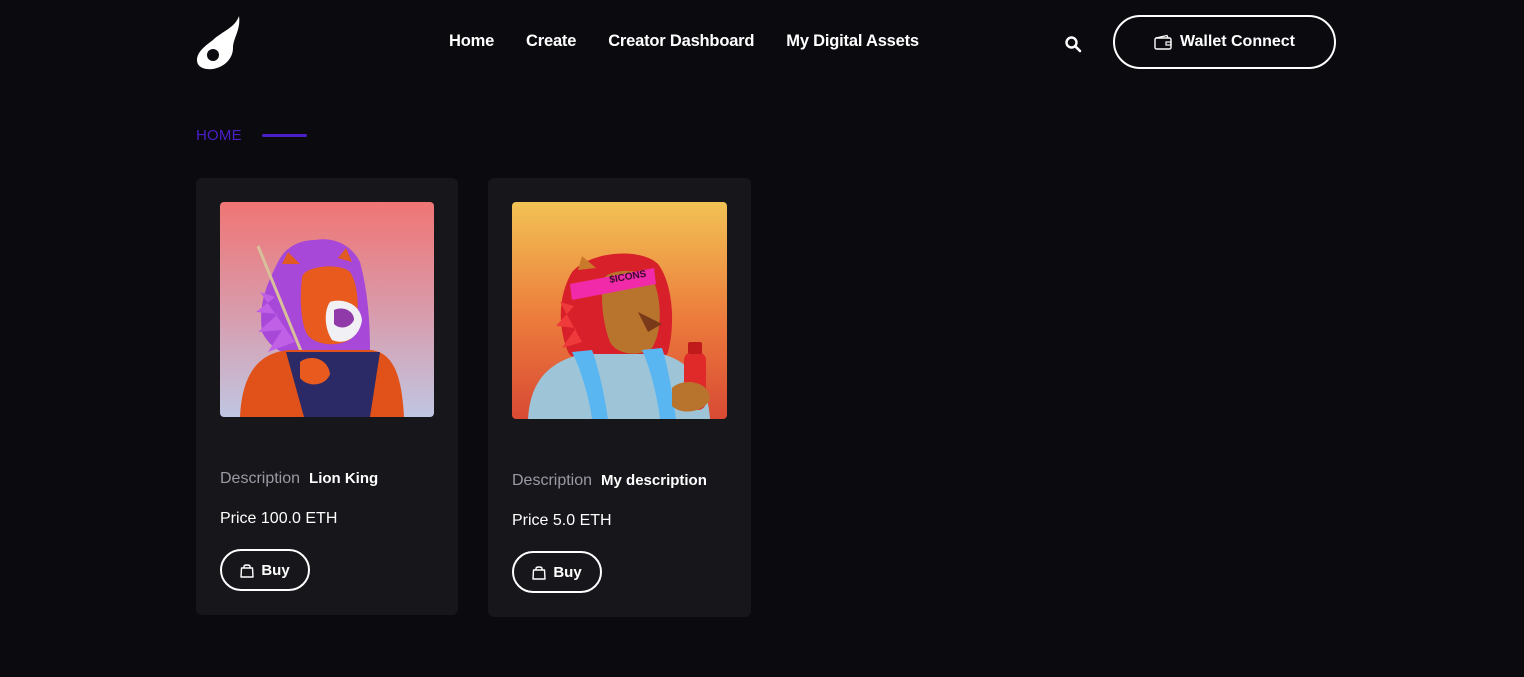 Image resolution: width=1524 pixels, height=677 pixels. I want to click on price-text: Price 5.0 ETH, so click(562, 520).